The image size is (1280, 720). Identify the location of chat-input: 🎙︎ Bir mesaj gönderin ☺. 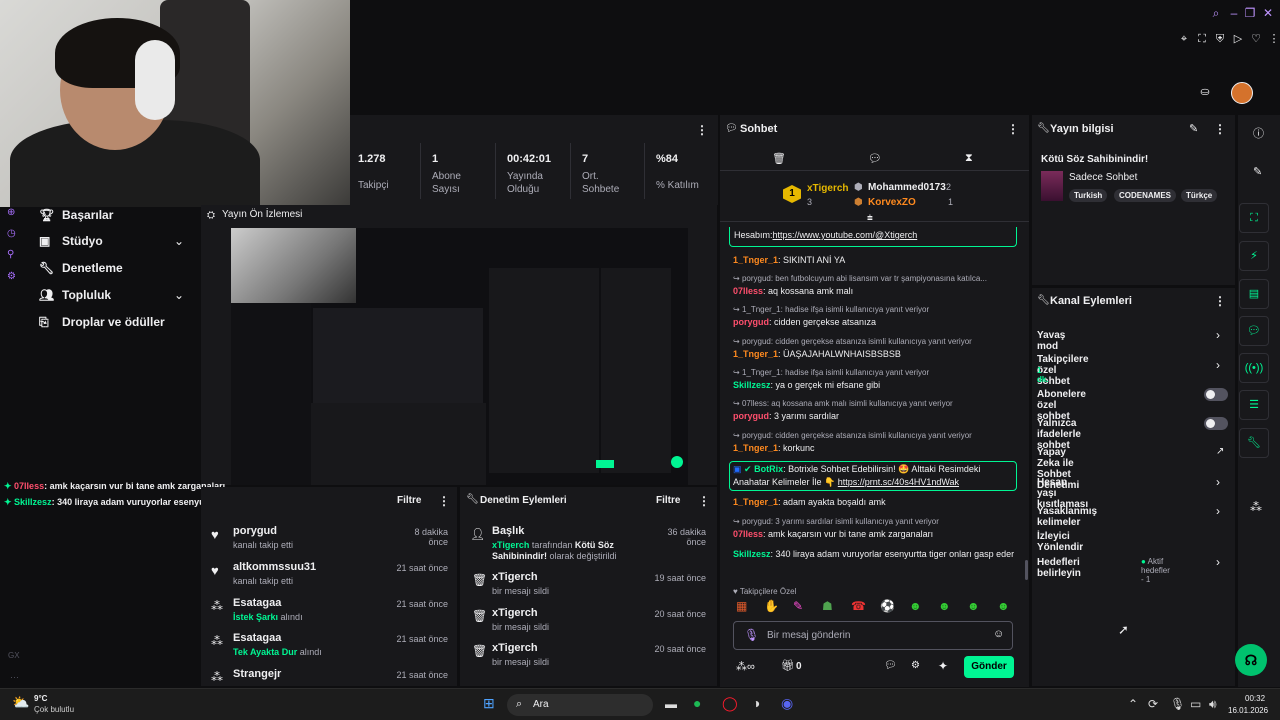
(873, 635).